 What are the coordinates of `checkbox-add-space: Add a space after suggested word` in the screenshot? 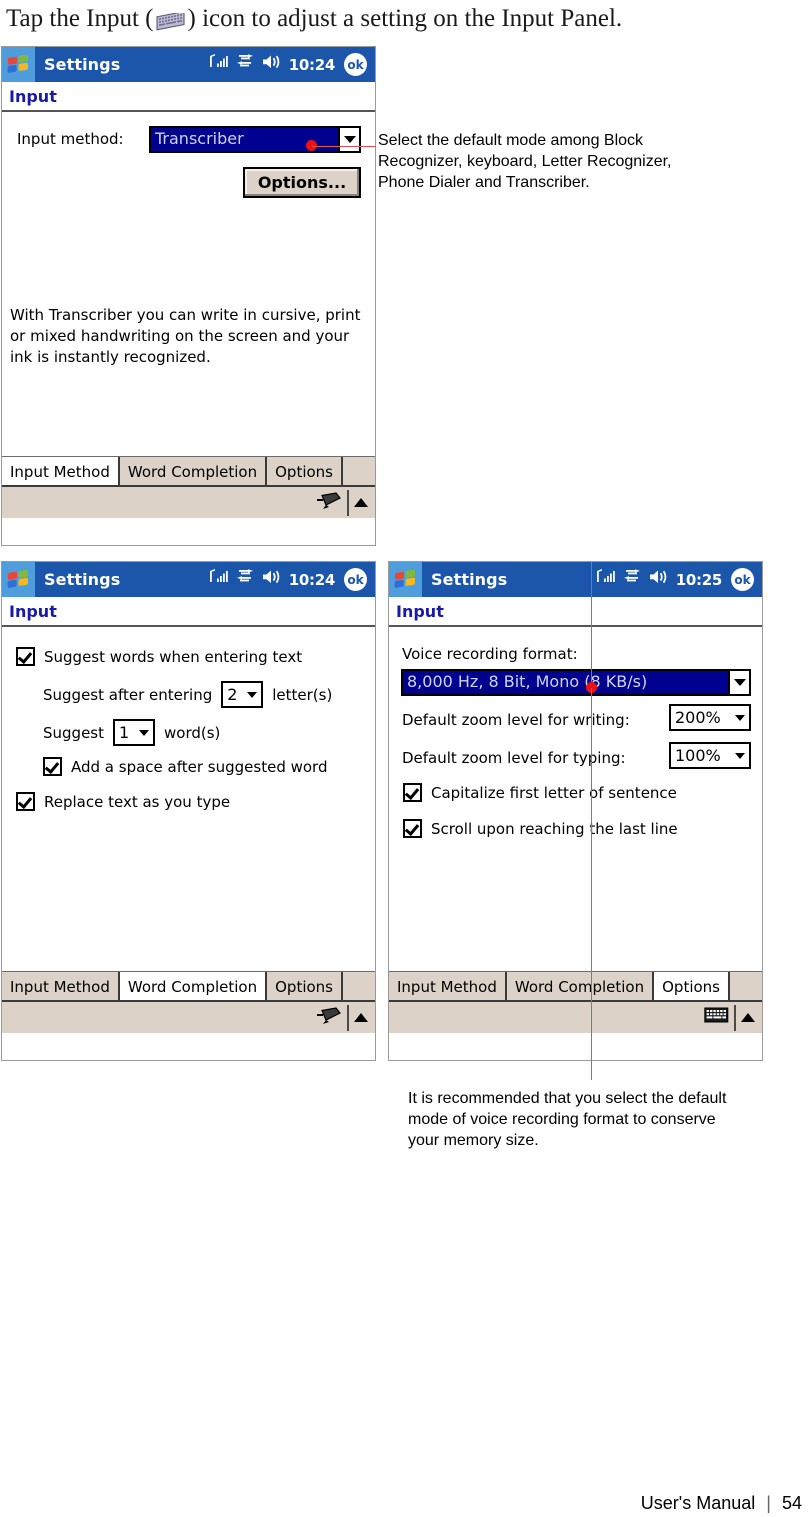 It's located at (185, 766).